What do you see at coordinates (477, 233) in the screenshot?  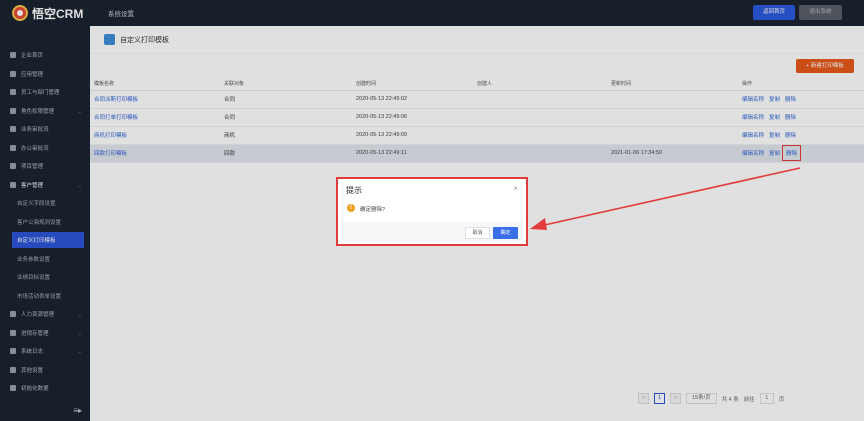 I see `cancel-button: 取消` at bounding box center [477, 233].